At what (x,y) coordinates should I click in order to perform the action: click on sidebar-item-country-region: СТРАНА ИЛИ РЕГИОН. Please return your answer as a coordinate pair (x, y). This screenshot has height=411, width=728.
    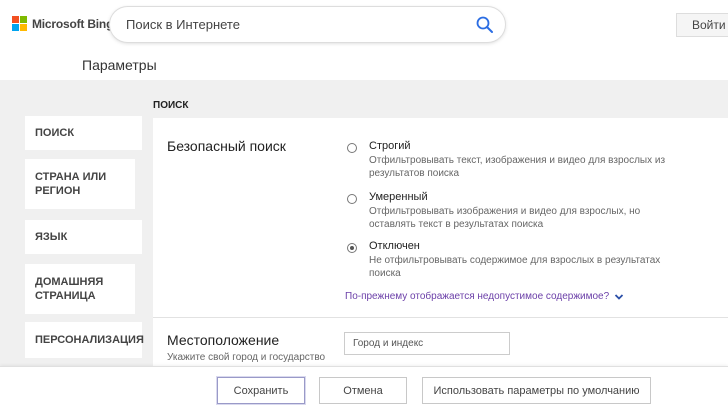
    Looking at the image, I should click on (80, 184).